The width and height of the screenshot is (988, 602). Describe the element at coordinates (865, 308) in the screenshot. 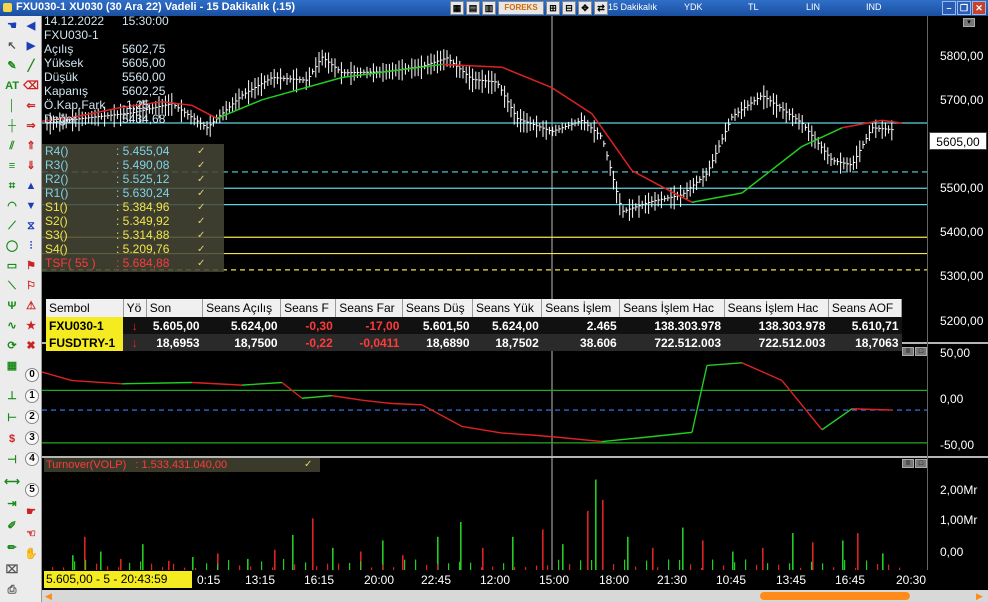

I see `column-header: Seans AOF` at that location.